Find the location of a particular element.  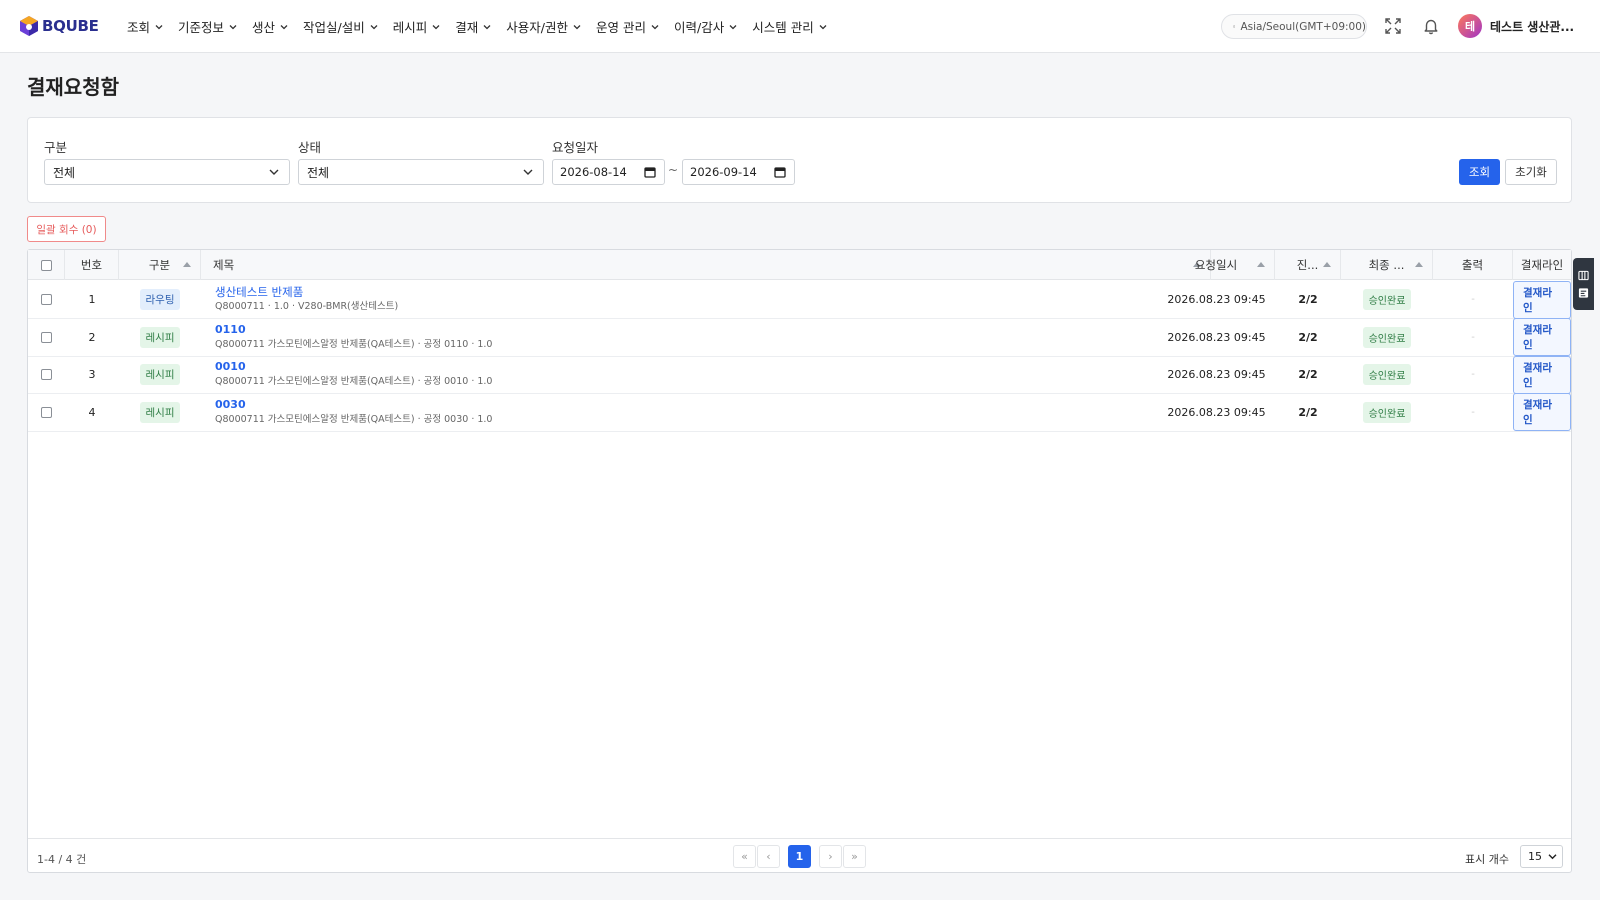

column-header-title: 제목 is located at coordinates (706, 265).